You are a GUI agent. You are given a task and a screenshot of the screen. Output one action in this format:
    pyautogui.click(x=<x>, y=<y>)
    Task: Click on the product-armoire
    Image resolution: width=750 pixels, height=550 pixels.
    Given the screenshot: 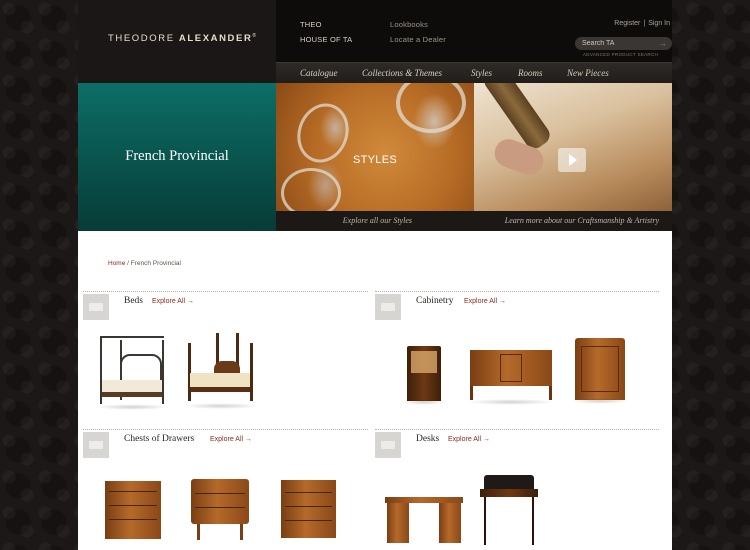 What is the action you would take?
    pyautogui.click(x=600, y=369)
    